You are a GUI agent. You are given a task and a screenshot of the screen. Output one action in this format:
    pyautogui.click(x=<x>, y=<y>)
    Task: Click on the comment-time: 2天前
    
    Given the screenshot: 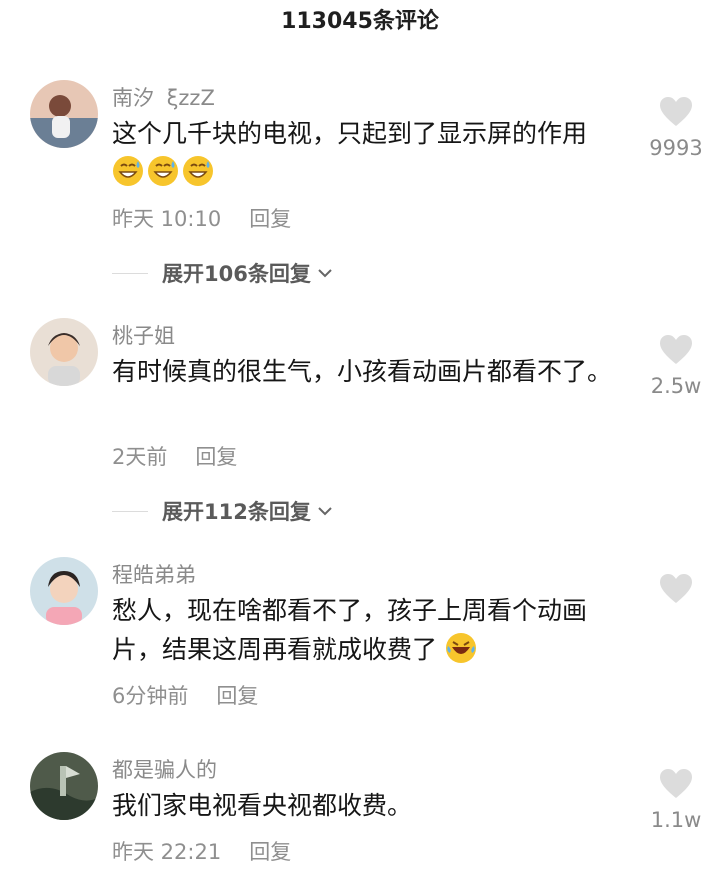 What is the action you would take?
    pyautogui.click(x=140, y=457)
    